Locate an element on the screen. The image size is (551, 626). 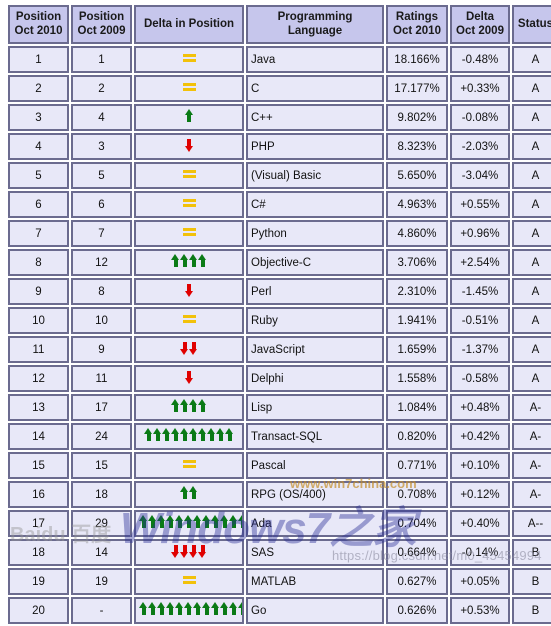
cell-programming-language: MATLAB is located at coordinates (315, 581).